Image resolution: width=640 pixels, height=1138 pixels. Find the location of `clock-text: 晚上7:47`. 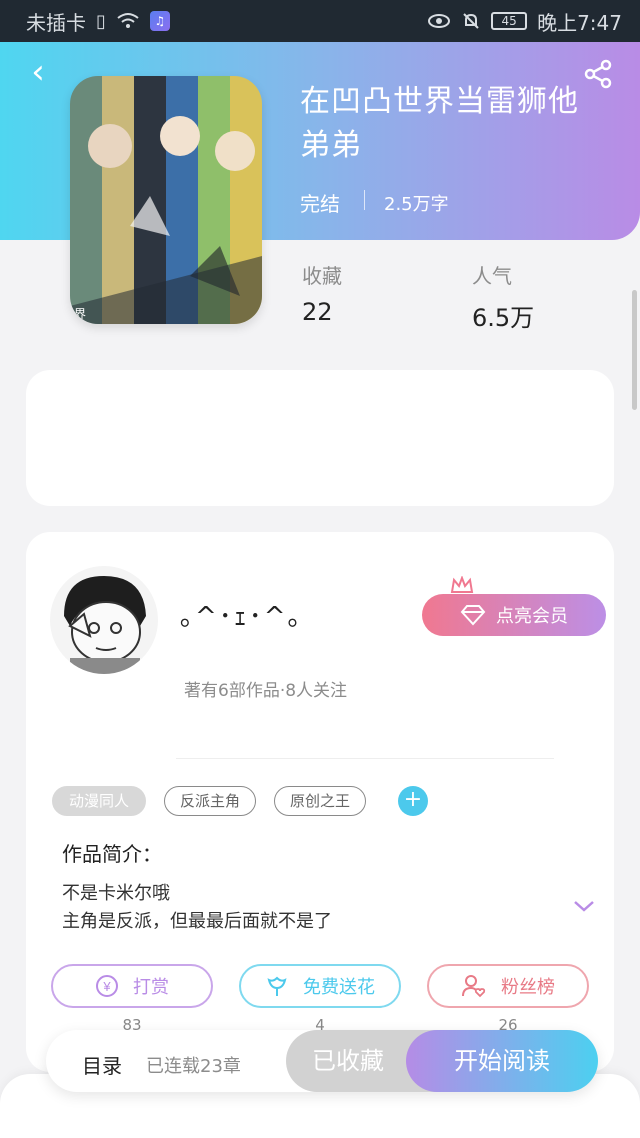

clock-text: 晚上7:47 is located at coordinates (579, 22).